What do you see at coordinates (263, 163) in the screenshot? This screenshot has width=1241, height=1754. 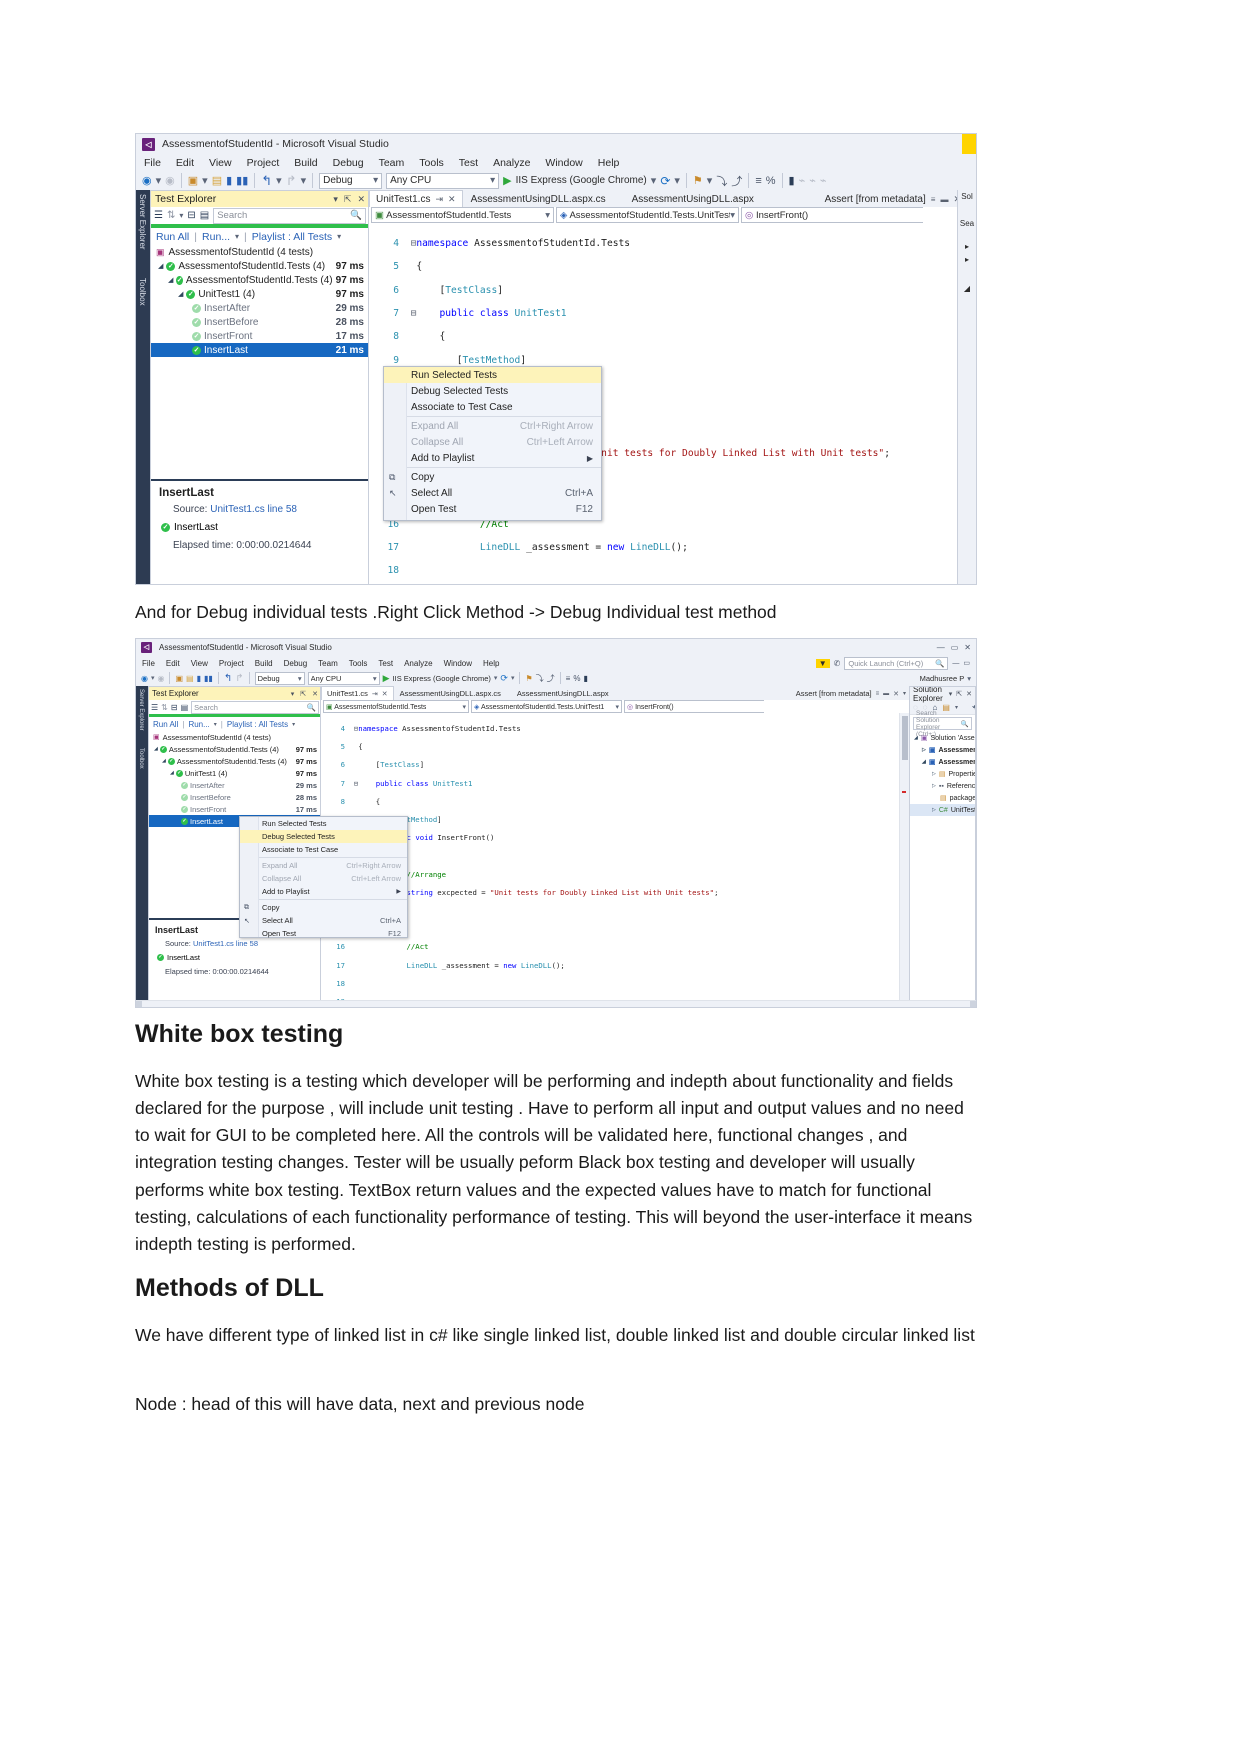 I see `menu-project: Project` at bounding box center [263, 163].